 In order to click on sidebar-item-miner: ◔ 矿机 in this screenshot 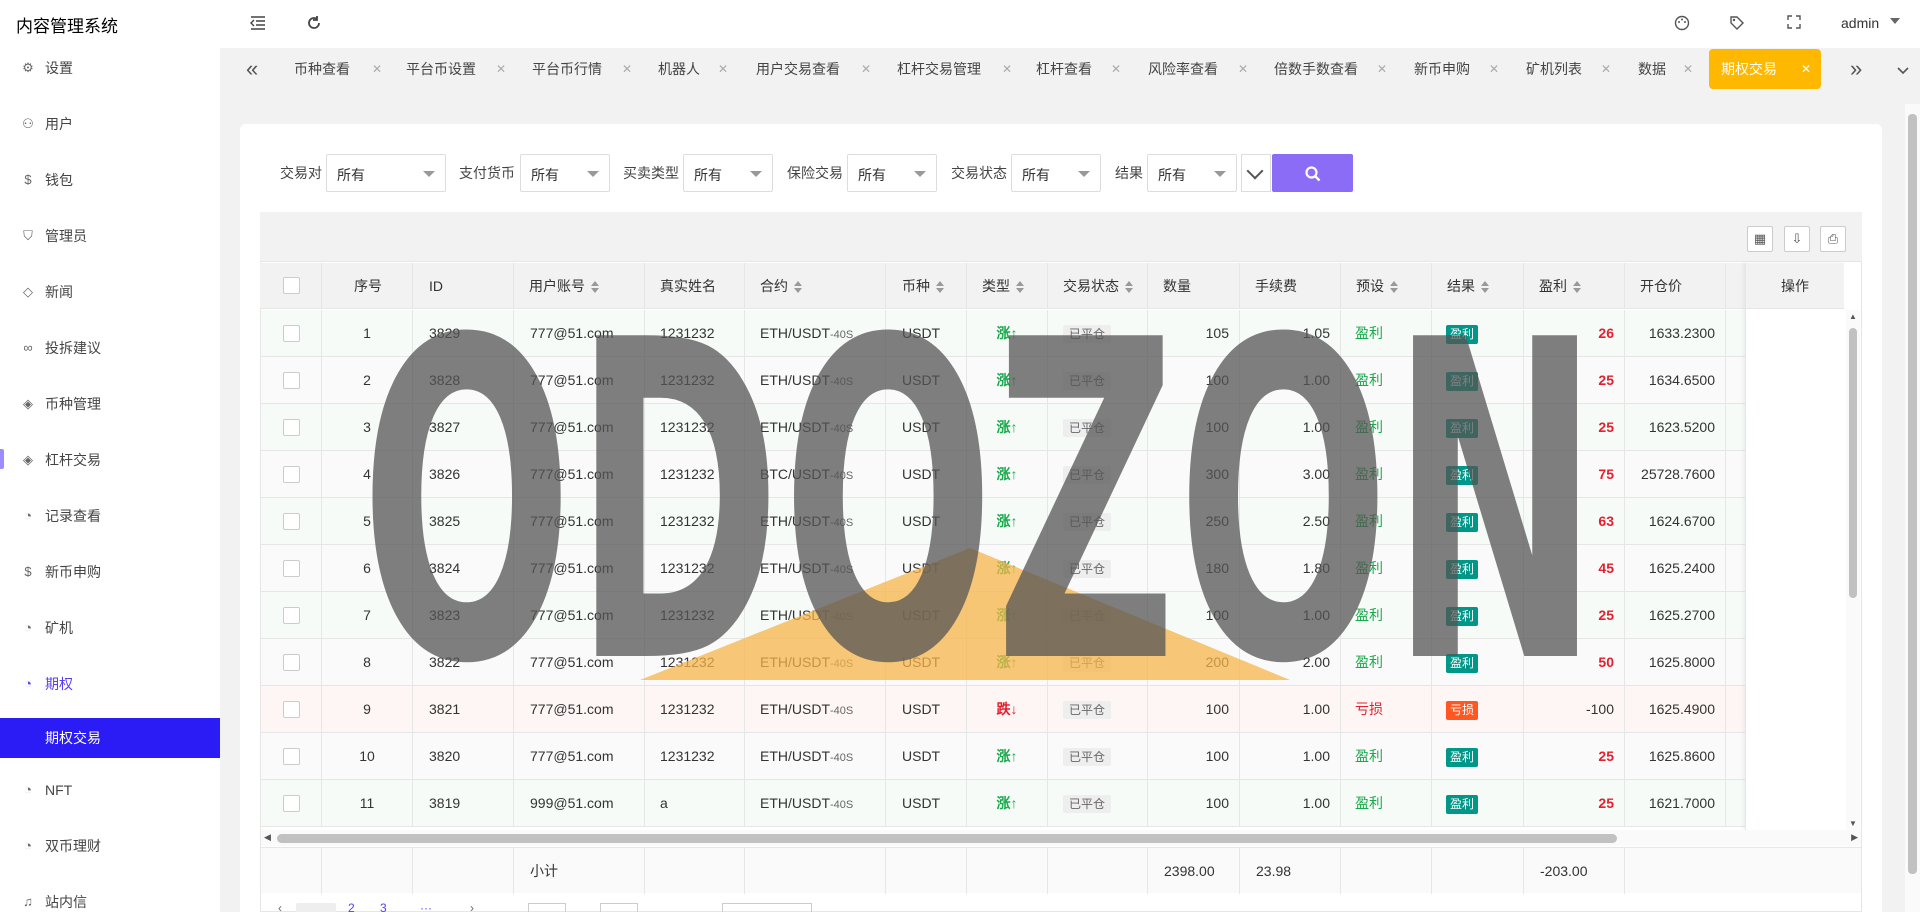, I will do `click(110, 628)`.